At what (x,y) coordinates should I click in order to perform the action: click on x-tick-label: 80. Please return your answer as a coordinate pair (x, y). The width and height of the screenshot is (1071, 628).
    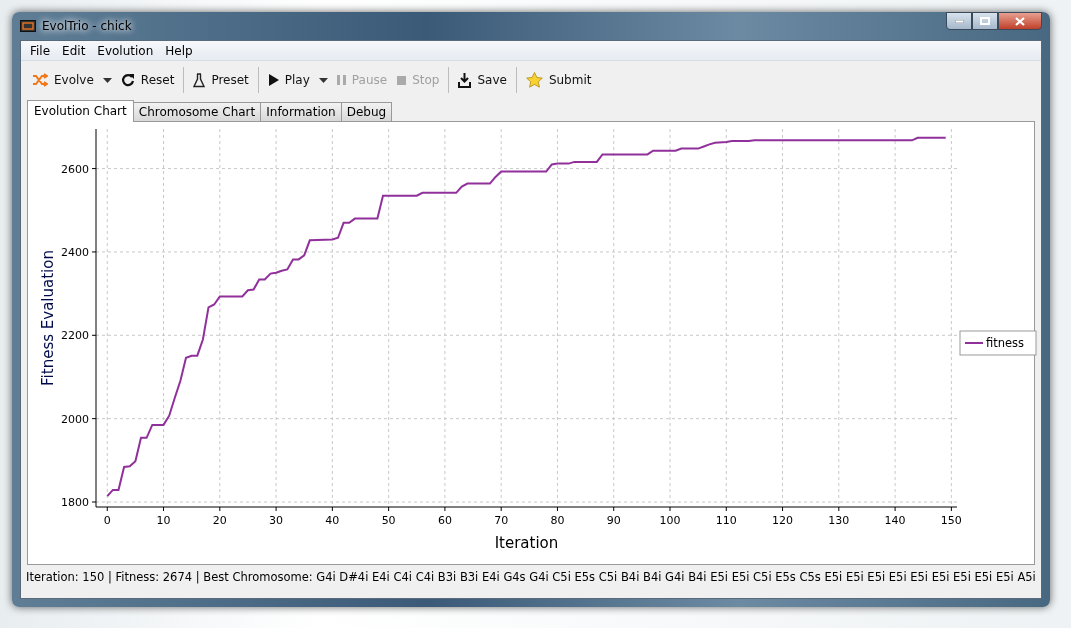
    Looking at the image, I should click on (557, 520).